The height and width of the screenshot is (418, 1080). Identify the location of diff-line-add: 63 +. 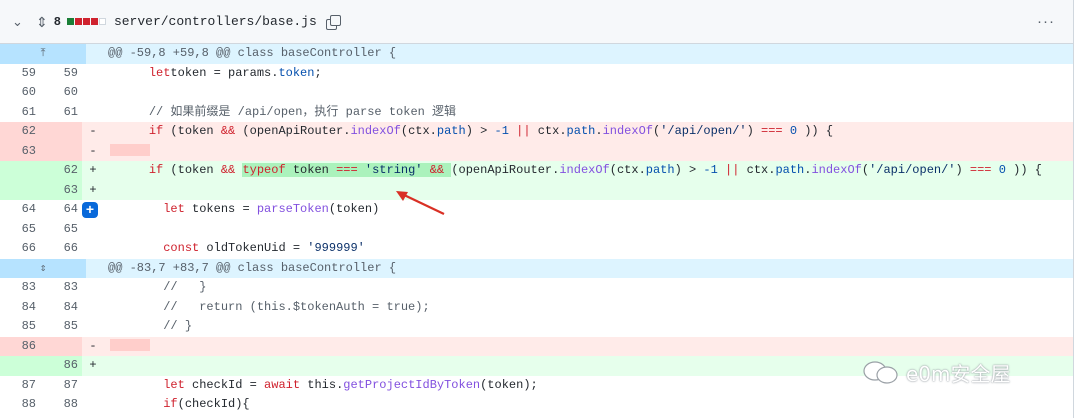
(536, 190).